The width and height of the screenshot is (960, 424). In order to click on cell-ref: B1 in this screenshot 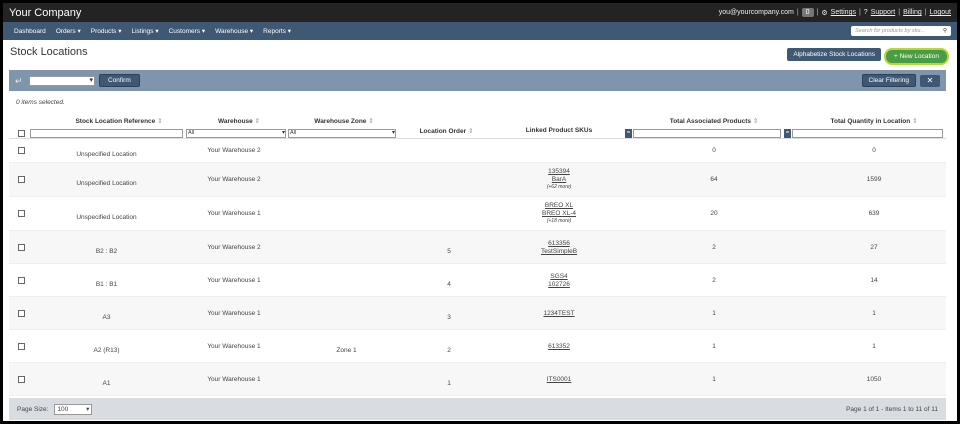, I will do `click(106, 284)`.